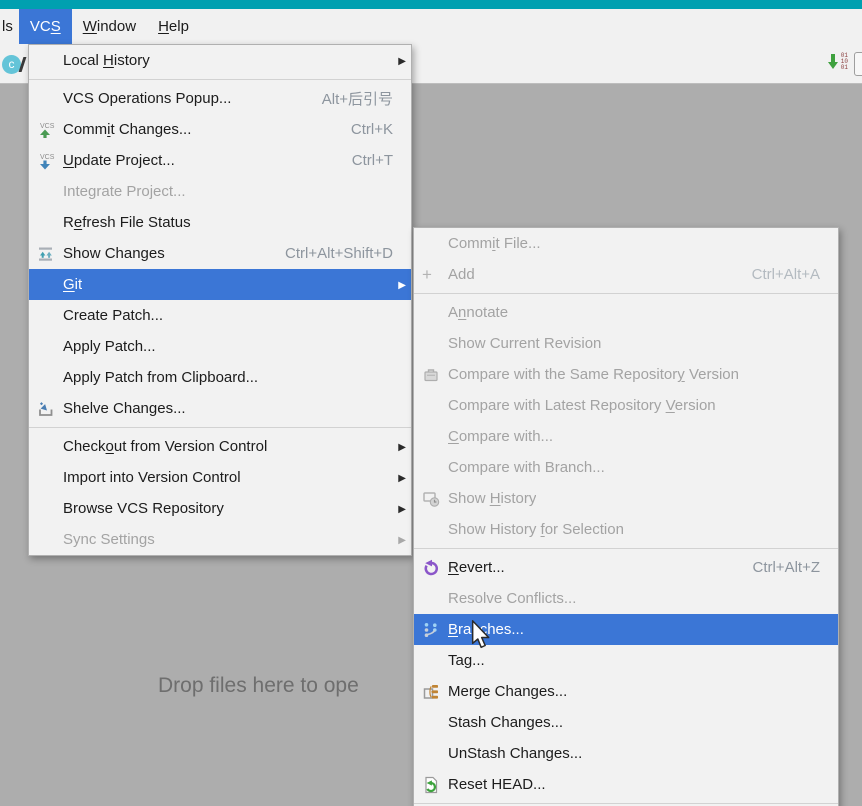  I want to click on svg-text: VCS, so click(47, 126).